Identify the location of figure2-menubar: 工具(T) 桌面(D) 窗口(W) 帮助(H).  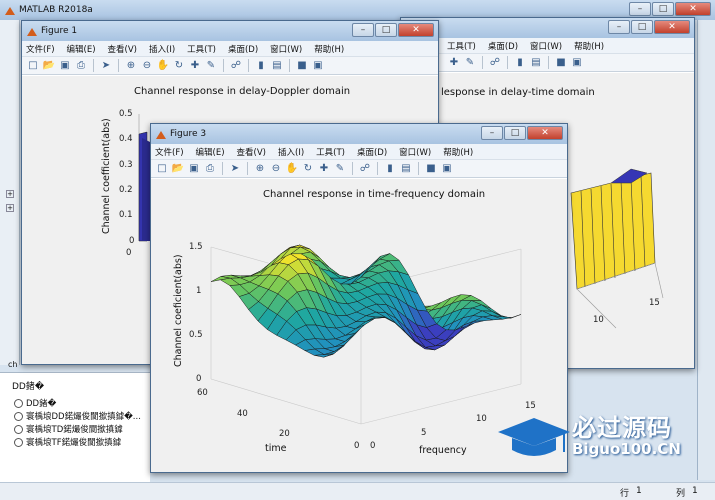
(547, 46).